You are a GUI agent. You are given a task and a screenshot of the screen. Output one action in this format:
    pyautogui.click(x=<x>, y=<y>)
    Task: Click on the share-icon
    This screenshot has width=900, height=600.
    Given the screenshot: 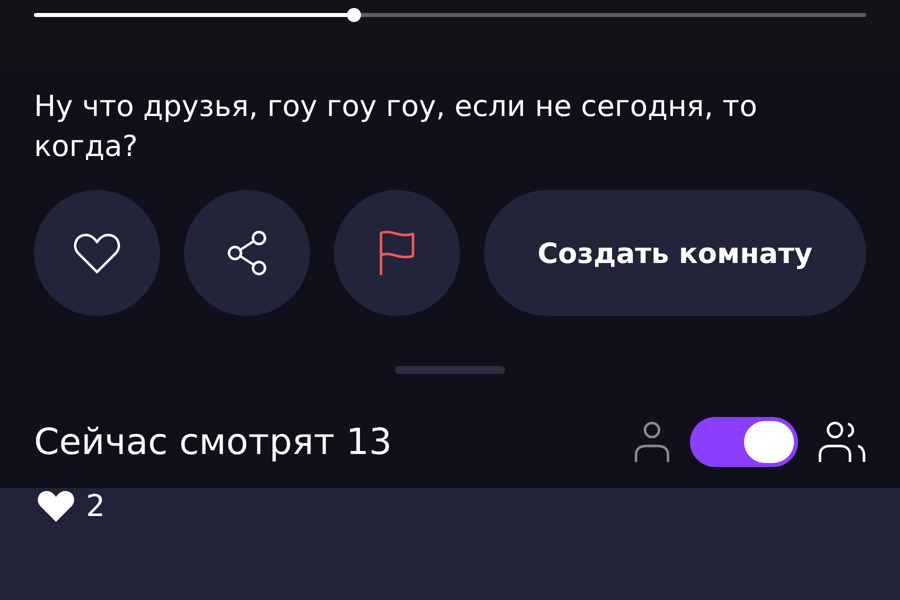 What is the action you would take?
    pyautogui.click(x=247, y=253)
    